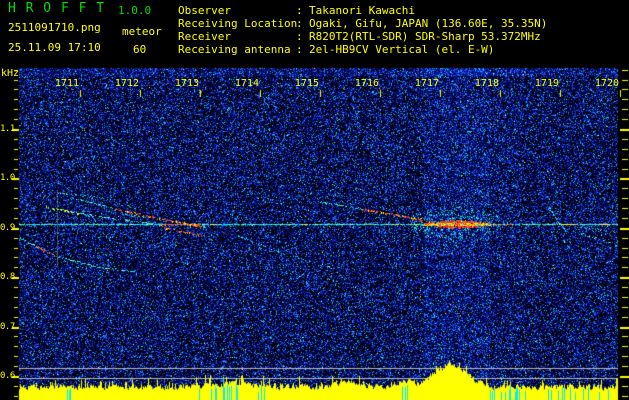 The image size is (629, 400). Describe the element at coordinates (238, 23) in the screenshot. I see `info-label: Receiving Location` at that location.